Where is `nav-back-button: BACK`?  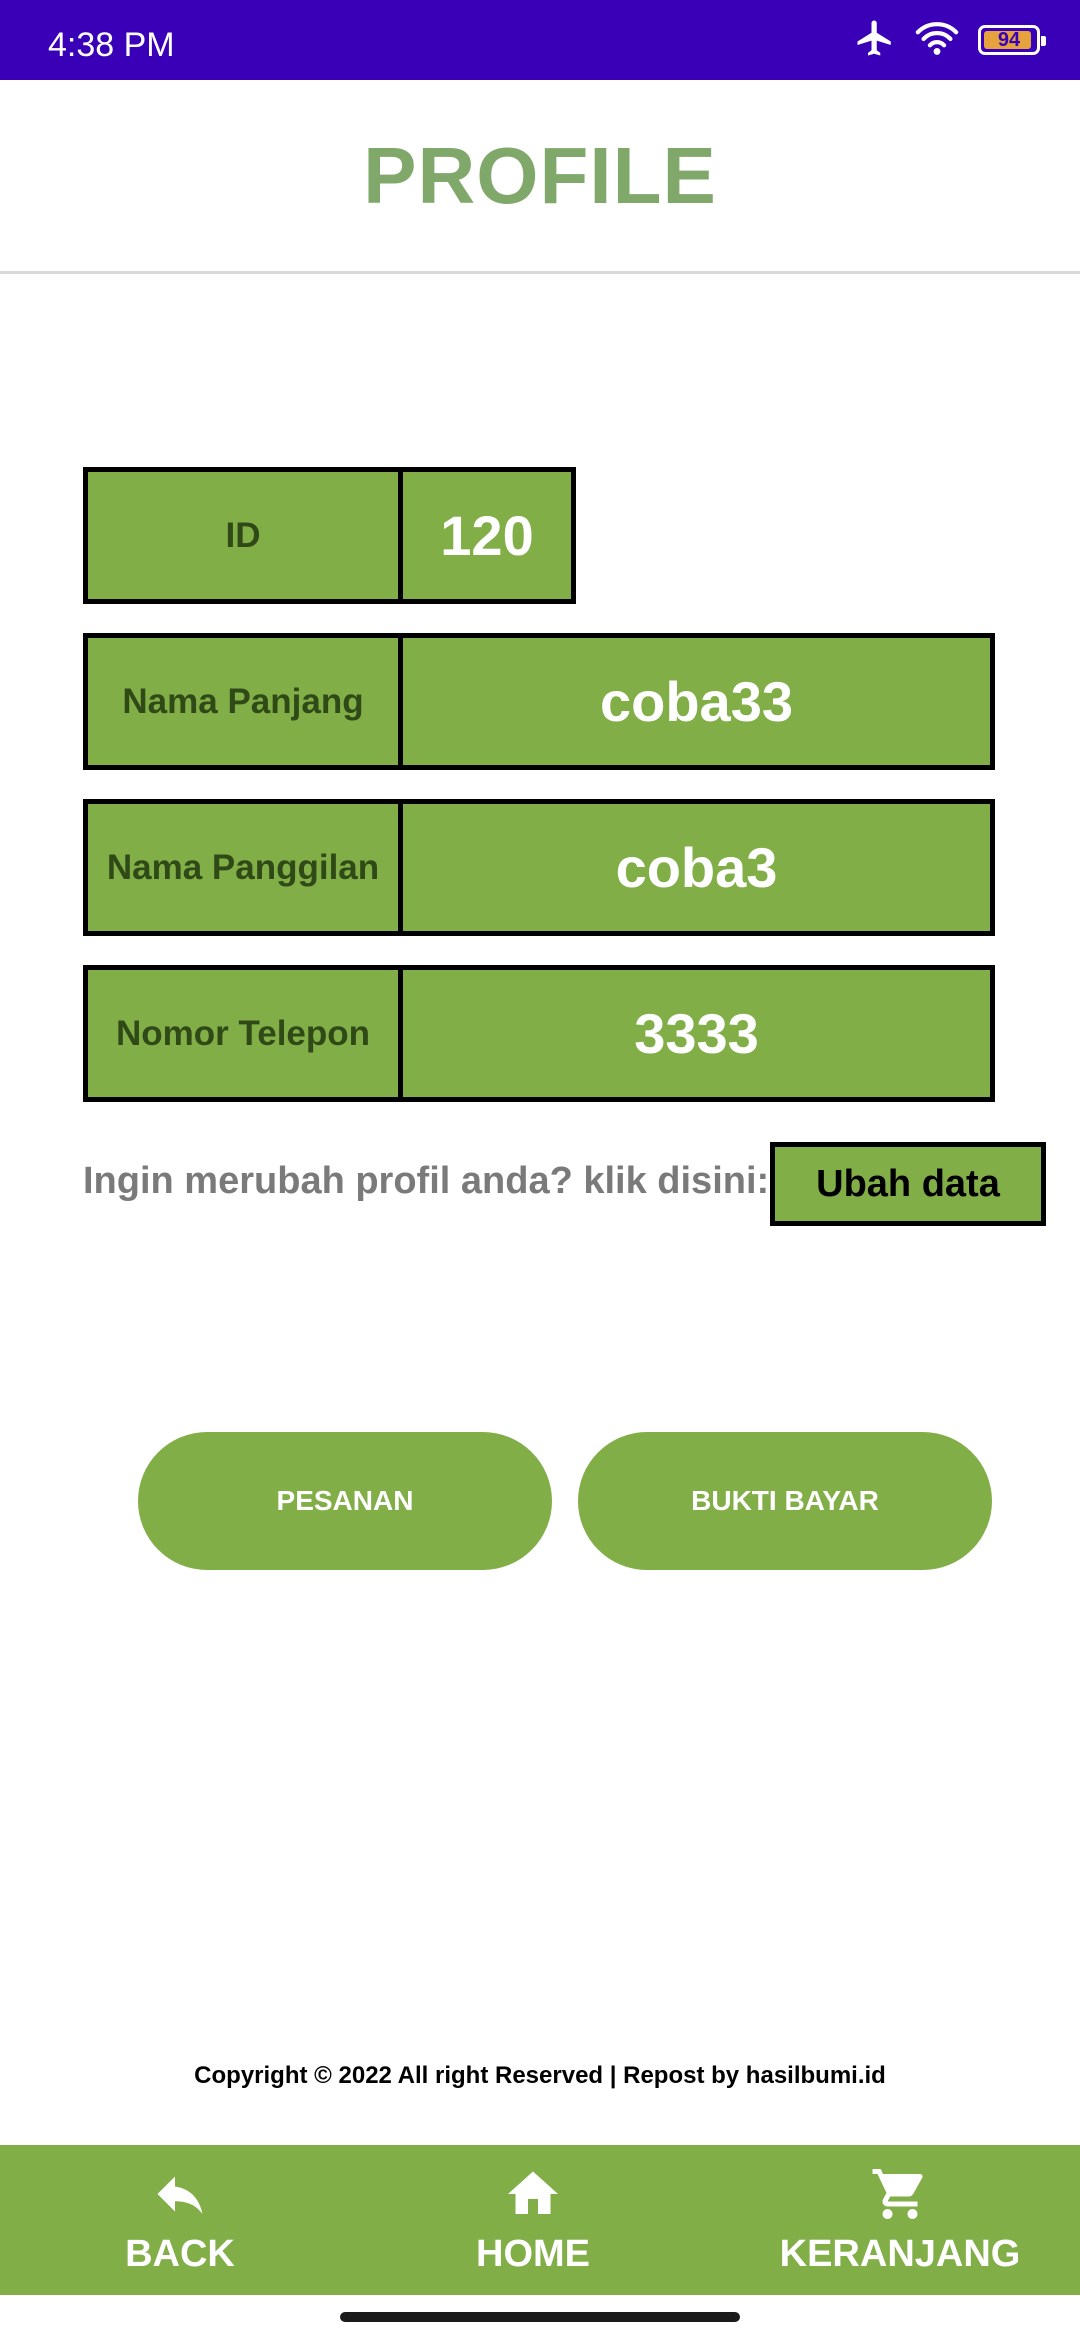 nav-back-button: BACK is located at coordinates (180, 2220).